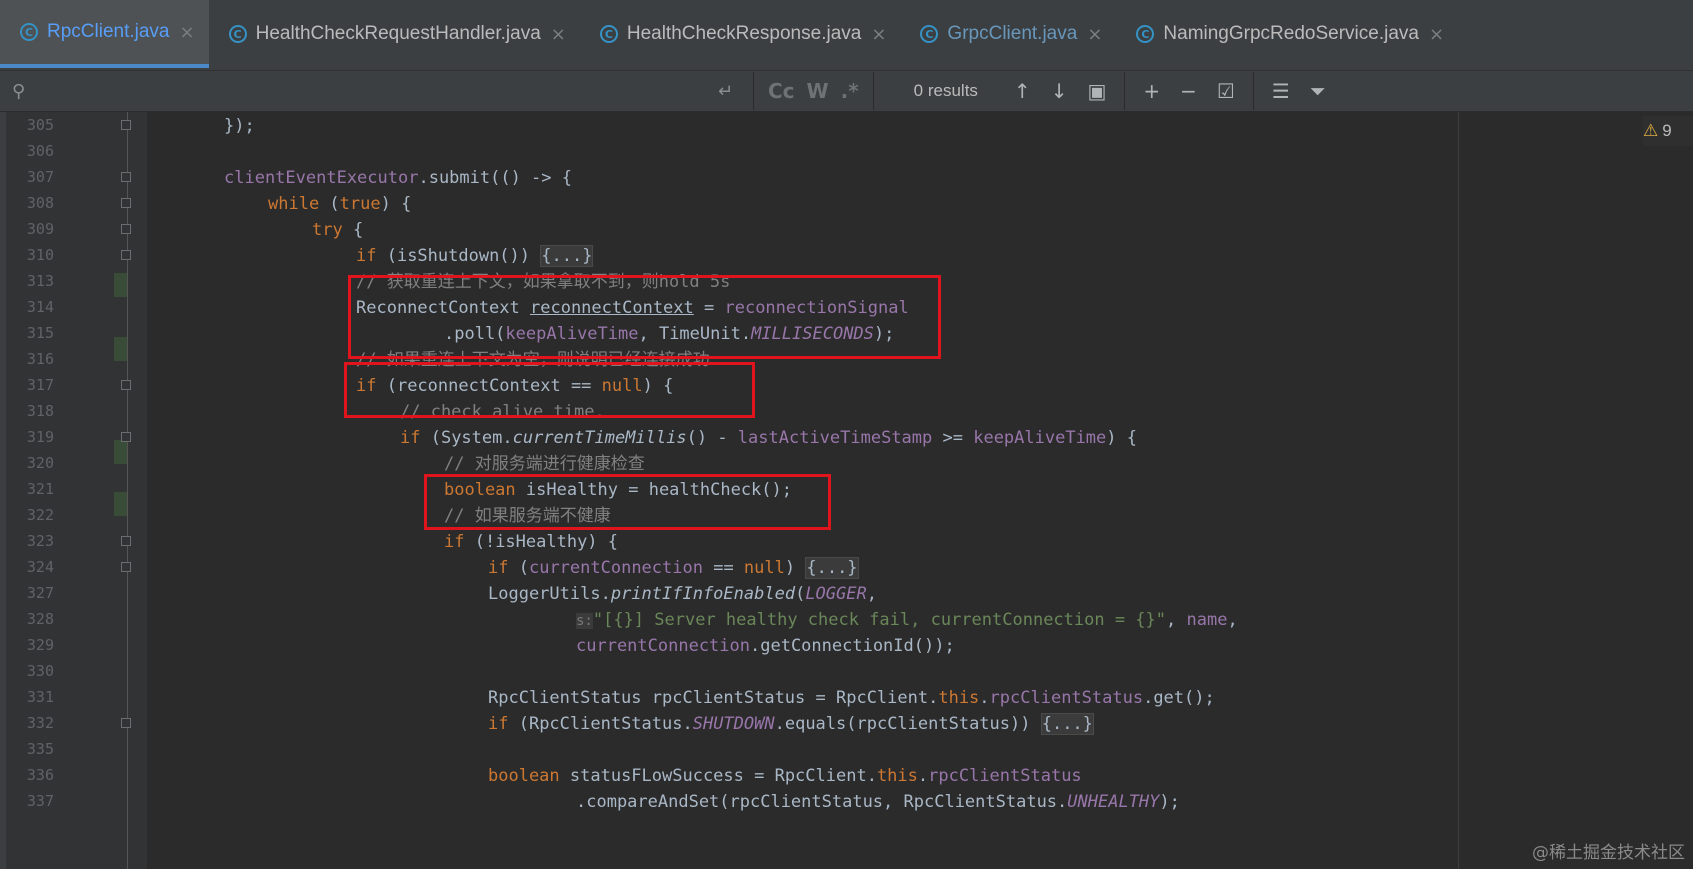 The width and height of the screenshot is (1693, 869). I want to click on regex-button: .*, so click(850, 91).